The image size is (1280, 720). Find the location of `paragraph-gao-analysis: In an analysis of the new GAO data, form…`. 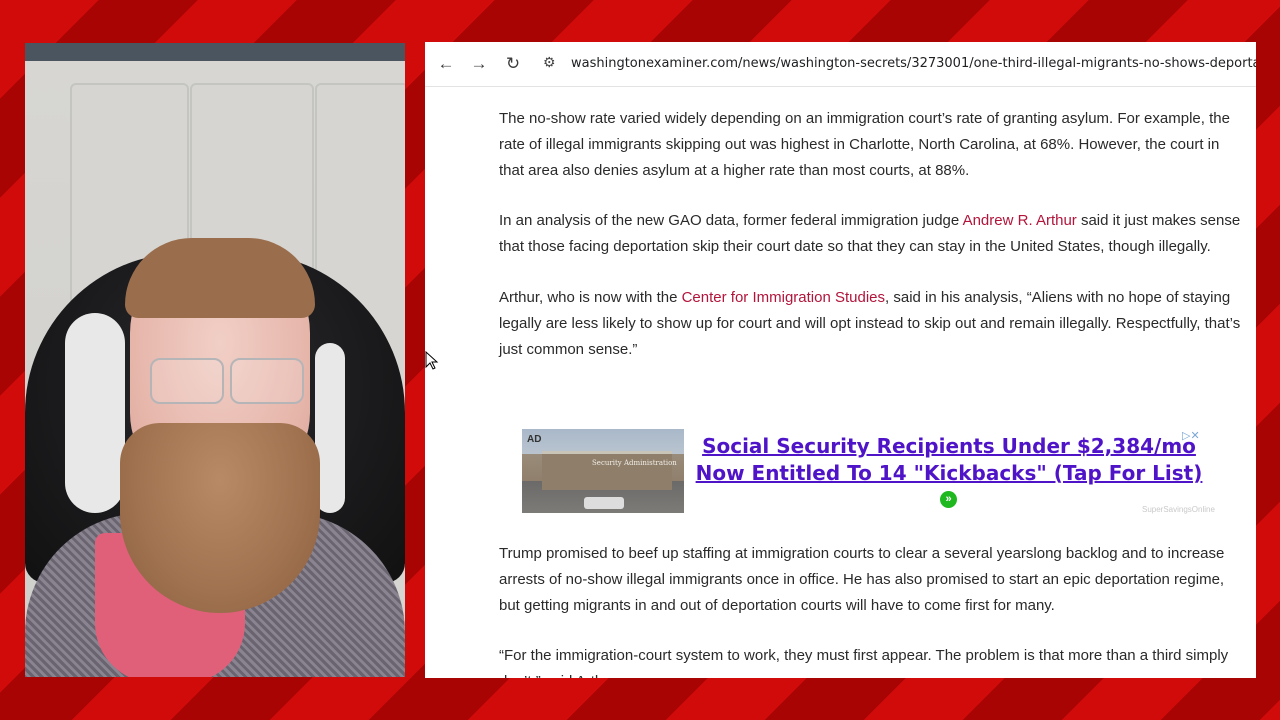

paragraph-gao-analysis: In an analysis of the new GAO data, form… is located at coordinates (871, 234).